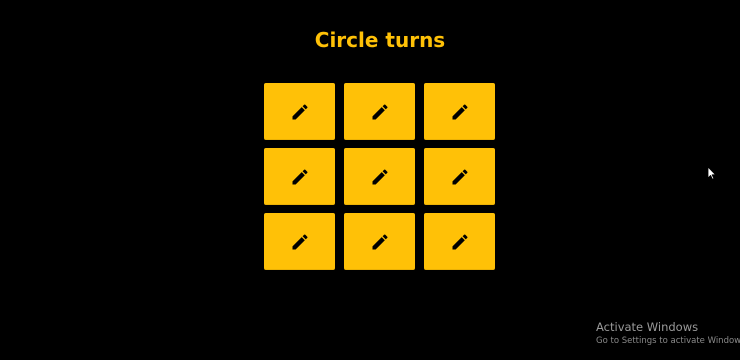  Describe the element at coordinates (647, 327) in the screenshot. I see `activation-title: Activate Windows` at that location.